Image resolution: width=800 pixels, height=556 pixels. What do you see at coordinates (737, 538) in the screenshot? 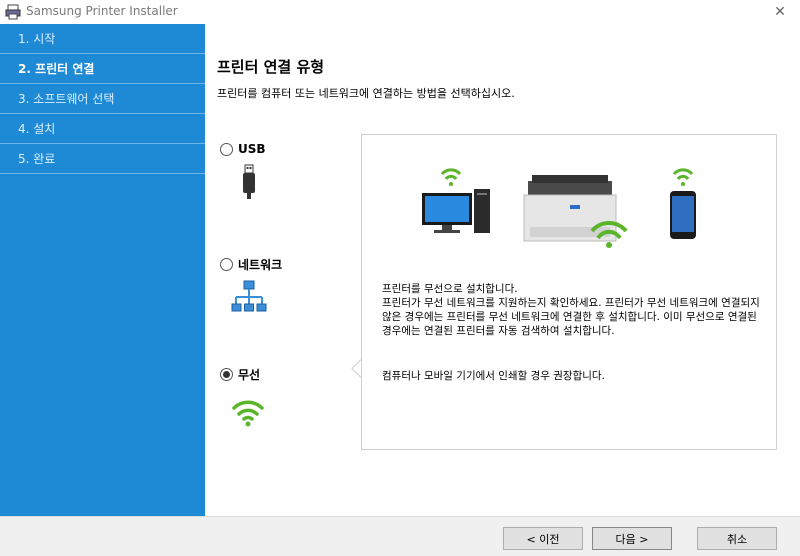
I see `cancel-button: 취소` at bounding box center [737, 538].